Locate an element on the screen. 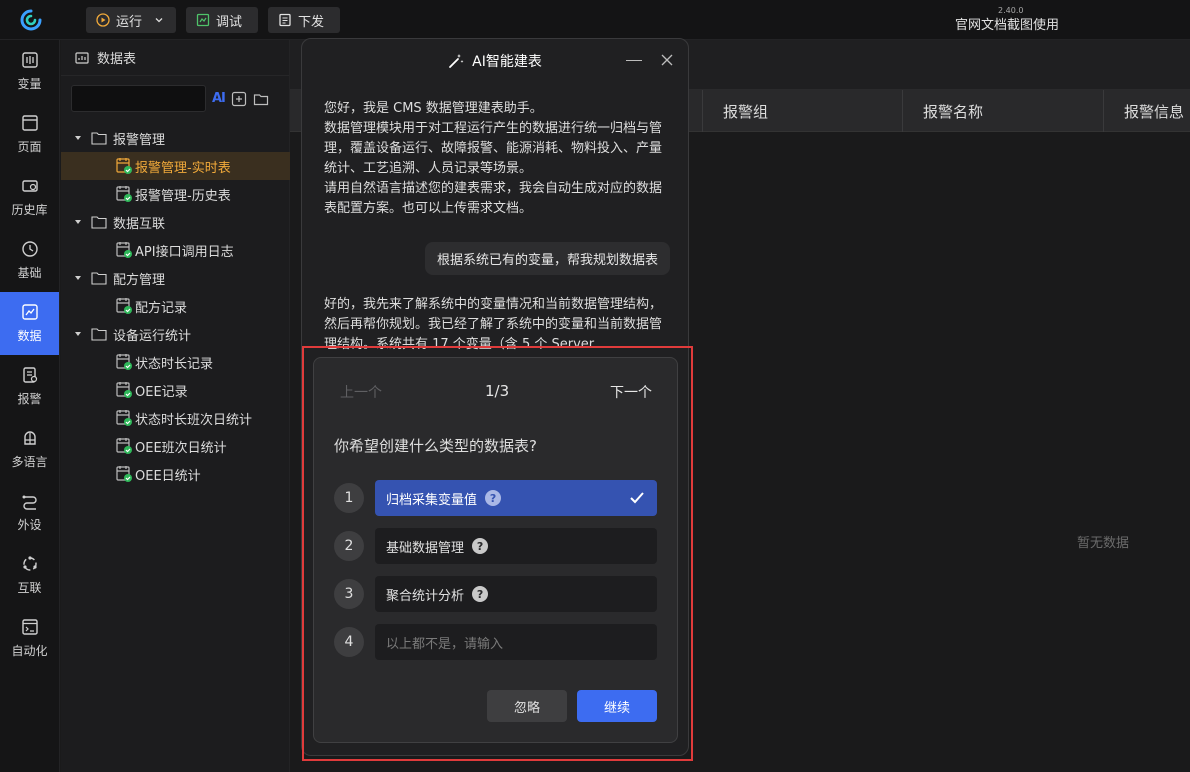 The image size is (1190, 772). ai-create-button: AI is located at coordinates (219, 98).